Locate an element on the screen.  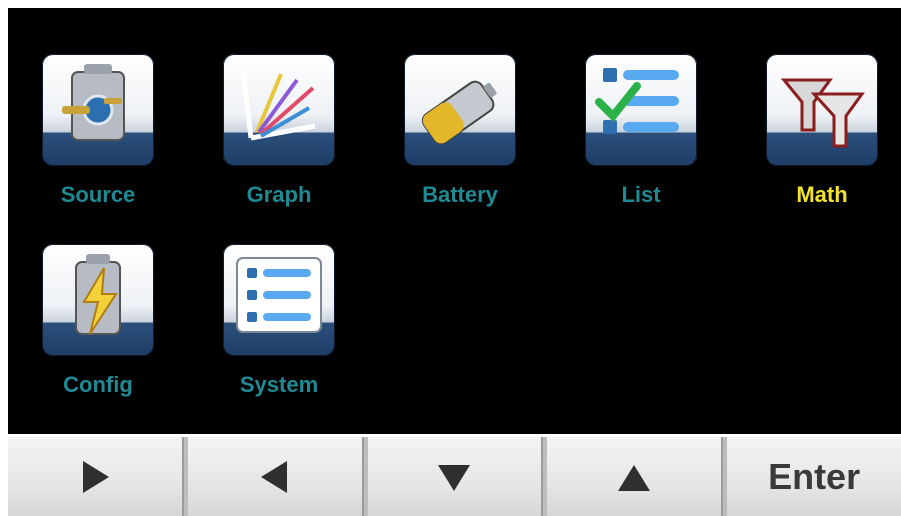
app-math: Math is located at coordinates (822, 134).